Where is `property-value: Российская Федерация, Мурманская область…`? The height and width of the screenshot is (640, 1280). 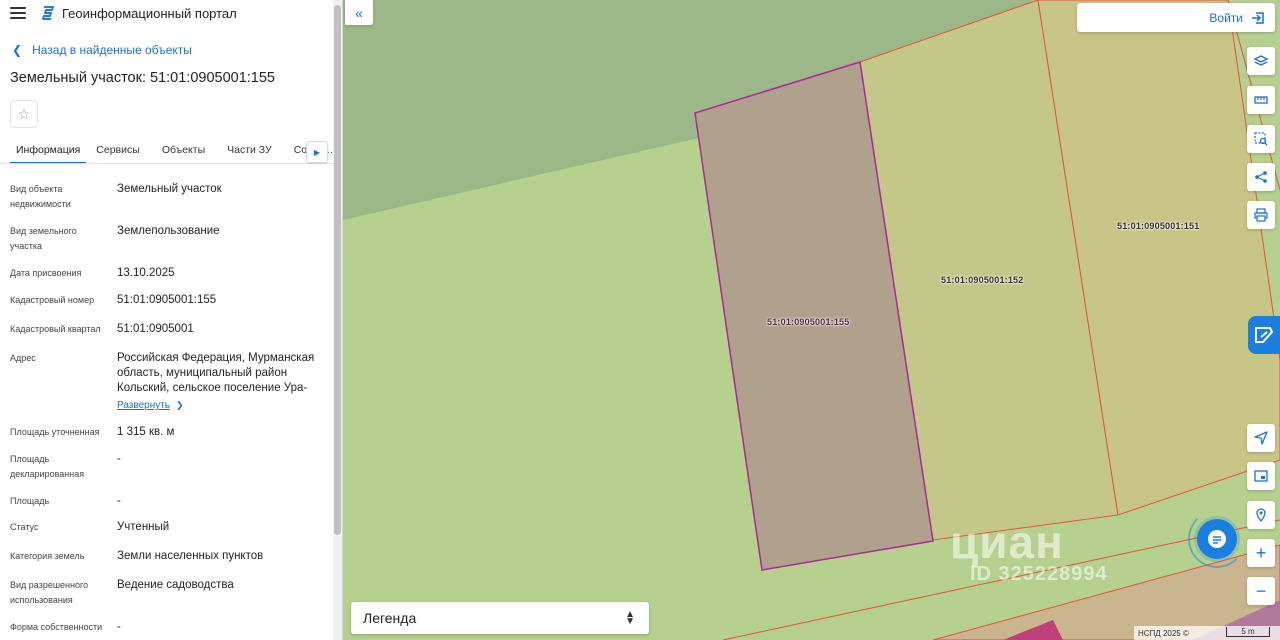
property-value: Российская Федерация, Мурманская область… is located at coordinates (222, 382).